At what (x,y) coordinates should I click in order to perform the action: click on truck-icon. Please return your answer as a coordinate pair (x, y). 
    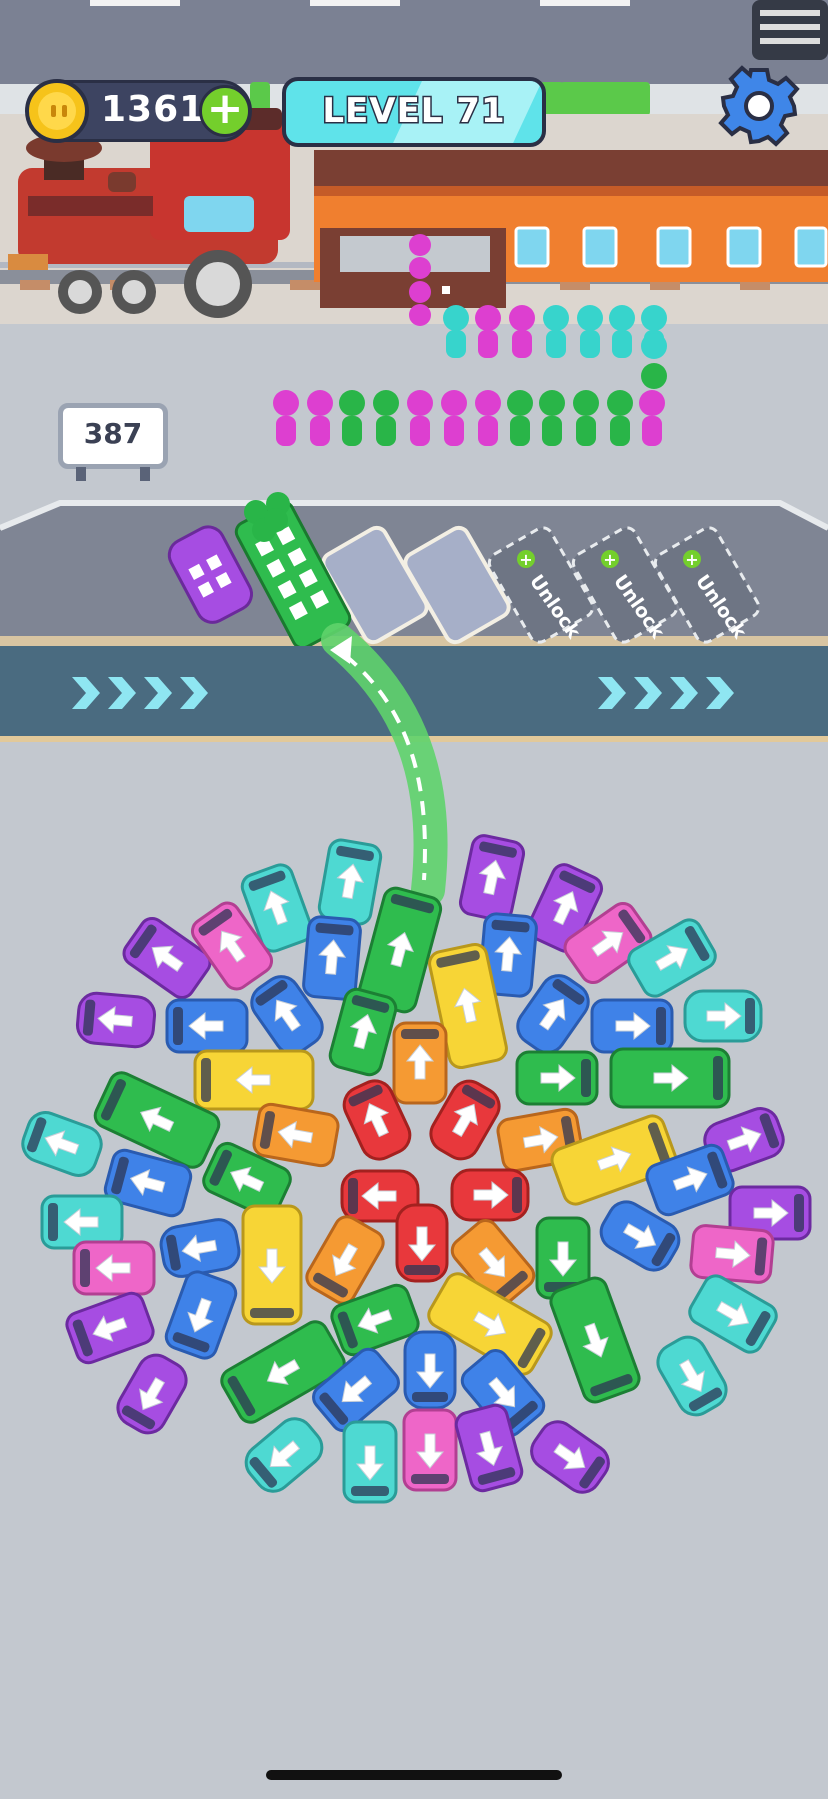
    Looking at the image, I should click on (790, 30).